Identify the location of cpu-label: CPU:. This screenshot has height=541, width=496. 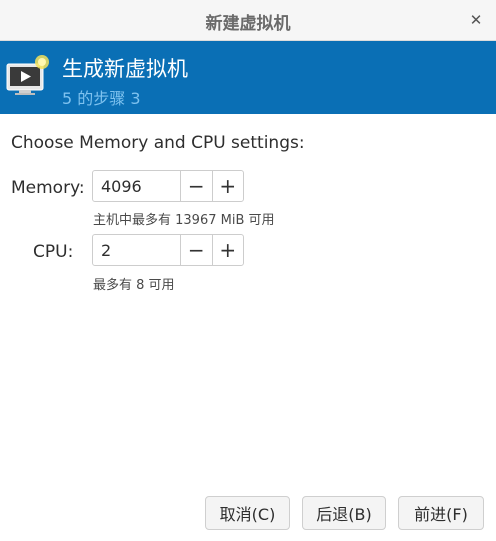
(53, 252).